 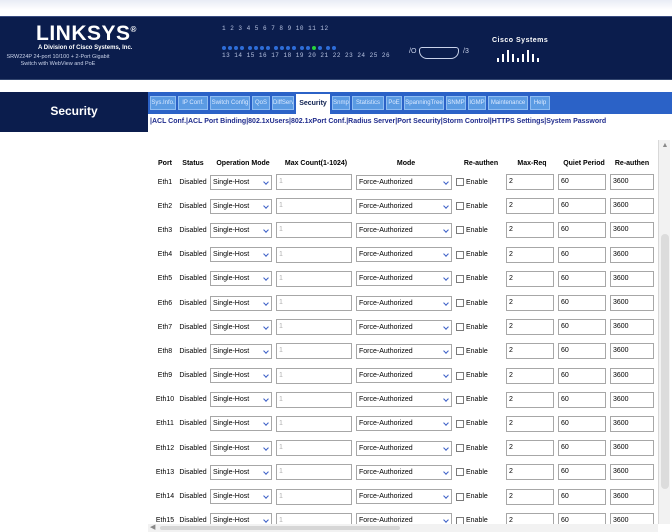 What do you see at coordinates (341, 103) in the screenshot?
I see `tab-snmp: Snmp` at bounding box center [341, 103].